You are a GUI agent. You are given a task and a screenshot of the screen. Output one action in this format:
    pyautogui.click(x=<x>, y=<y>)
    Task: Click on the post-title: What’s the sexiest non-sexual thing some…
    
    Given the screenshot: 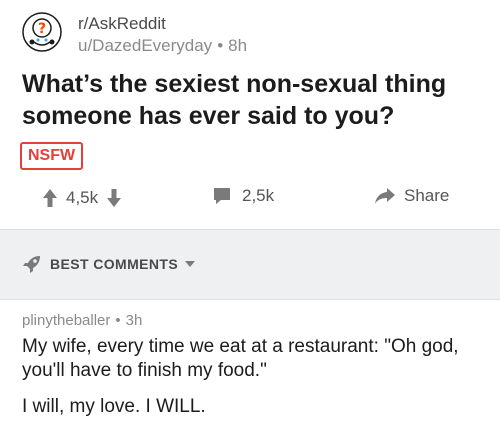 What is the action you would take?
    pyautogui.click(x=252, y=100)
    